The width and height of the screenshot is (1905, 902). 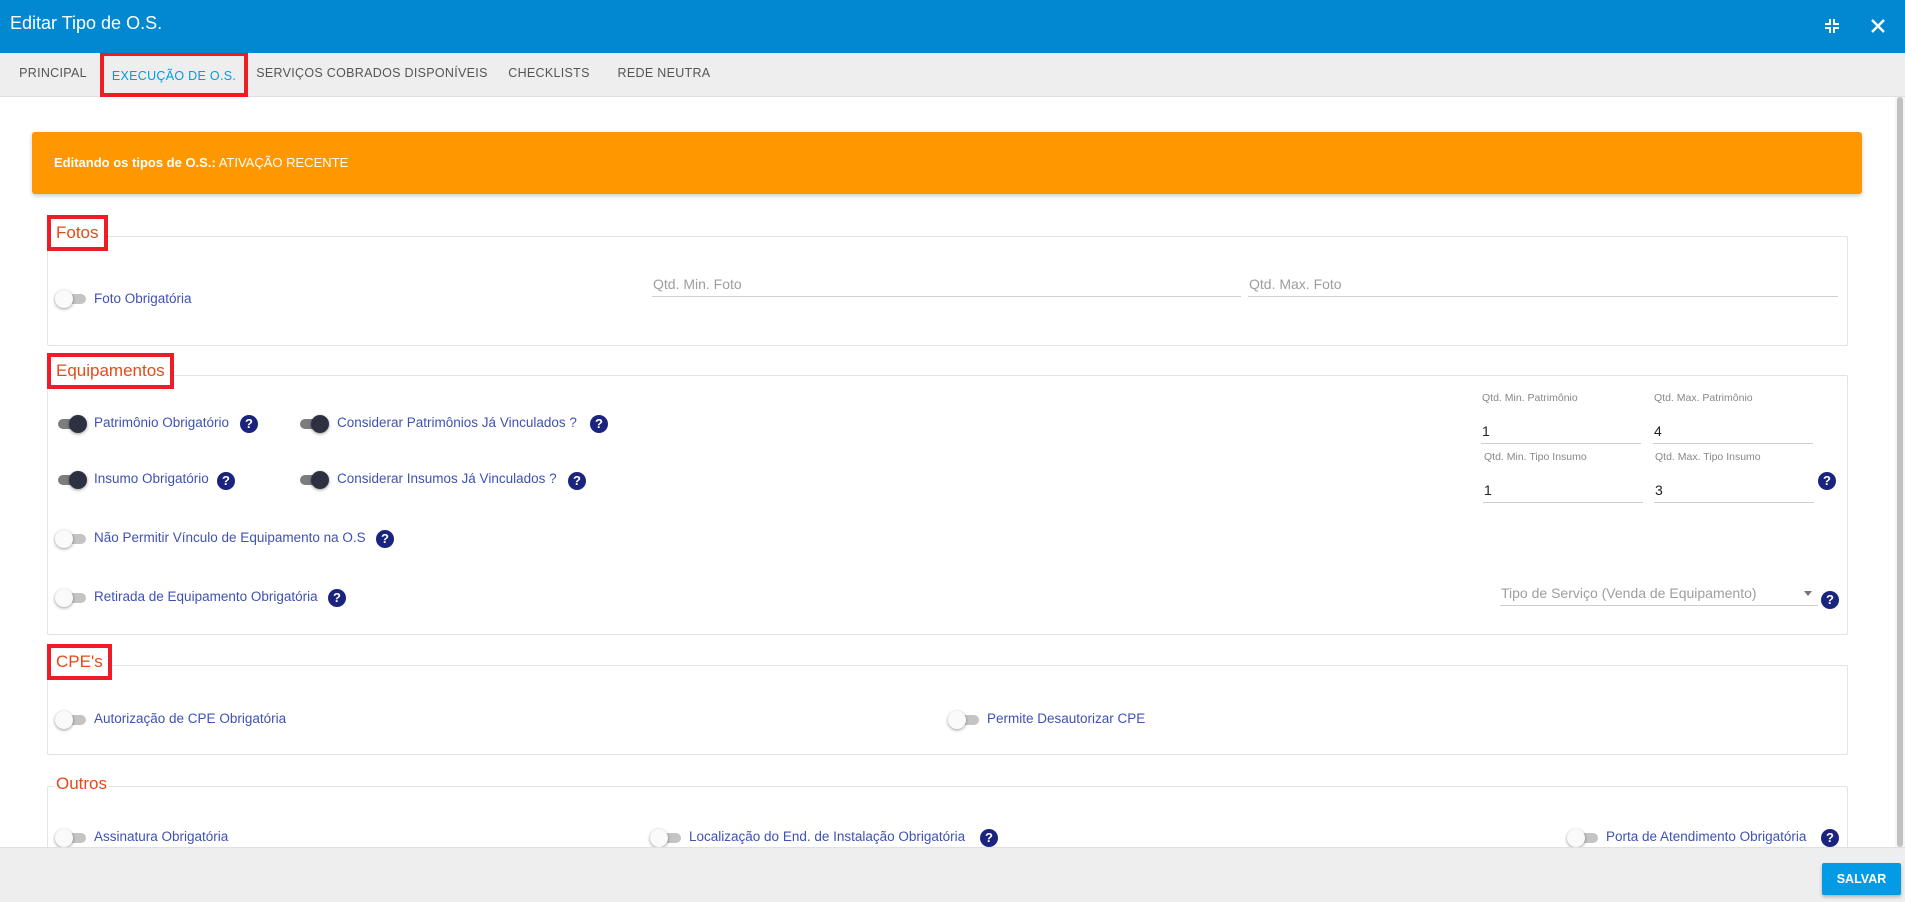 What do you see at coordinates (1733, 431) in the screenshot?
I see `qtd-max-patrimonio-input` at bounding box center [1733, 431].